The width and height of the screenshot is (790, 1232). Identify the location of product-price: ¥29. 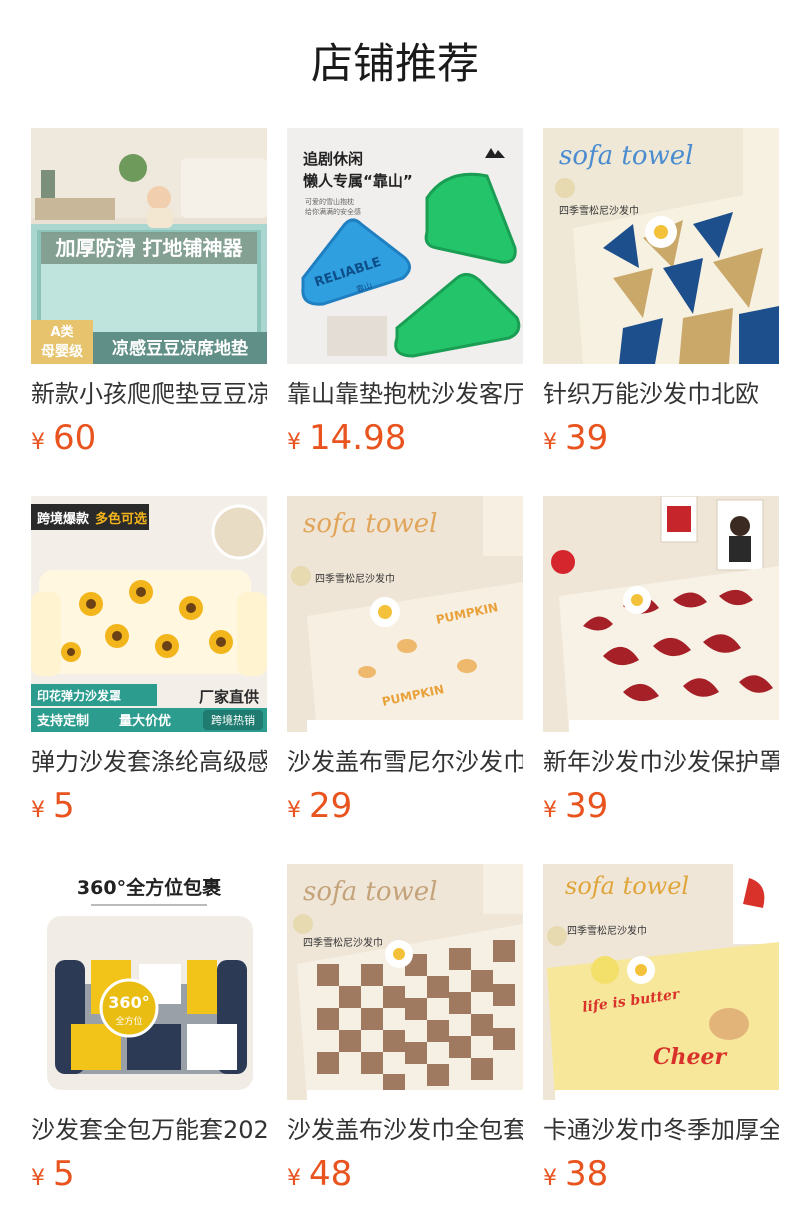
(319, 806).